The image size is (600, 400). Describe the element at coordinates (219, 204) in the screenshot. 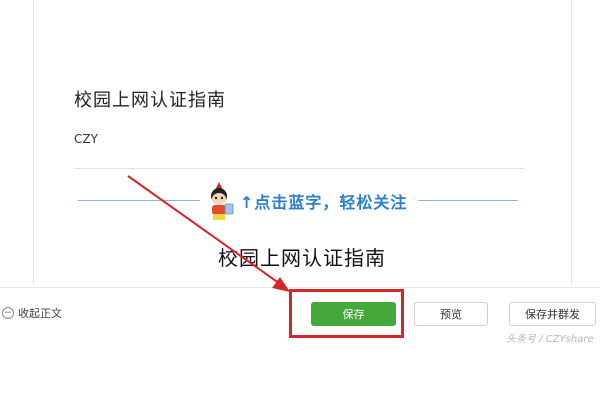

I see `cartoon-mascot-icon` at that location.